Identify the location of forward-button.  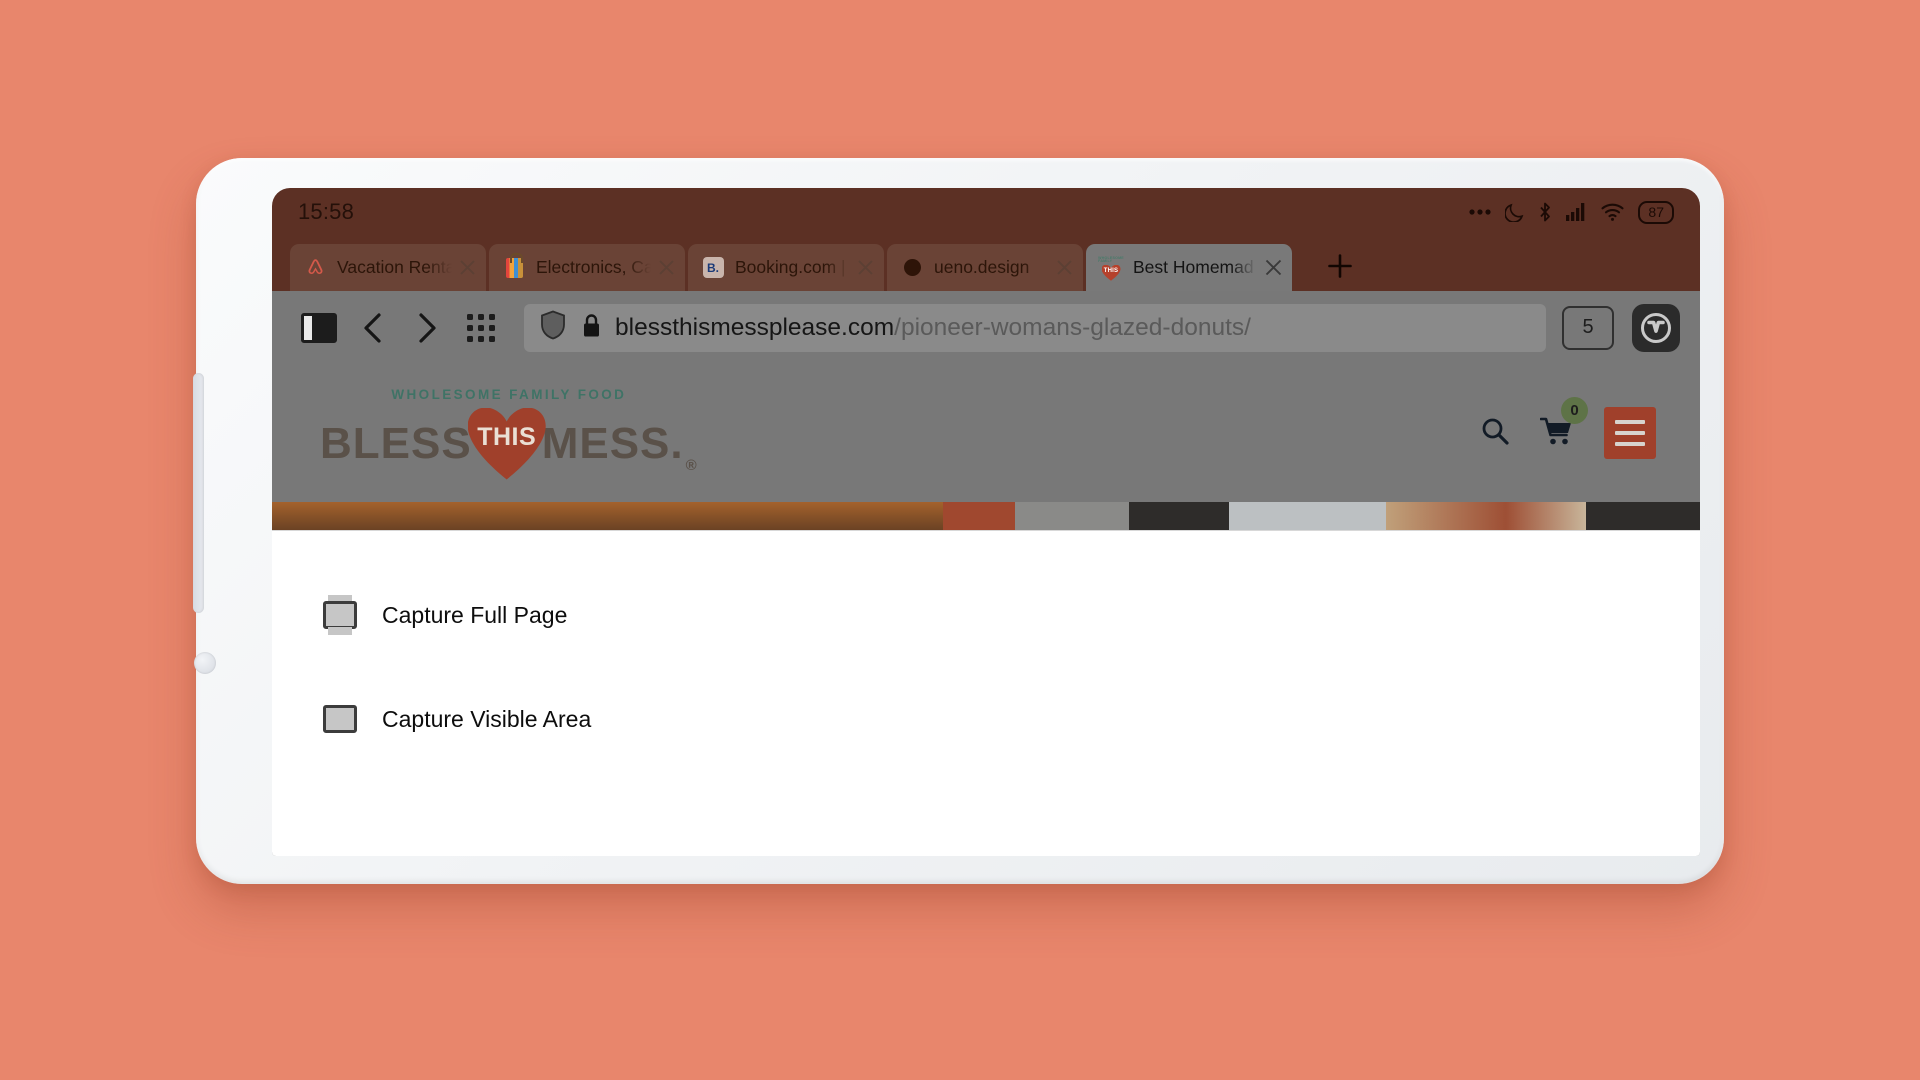
(427, 328).